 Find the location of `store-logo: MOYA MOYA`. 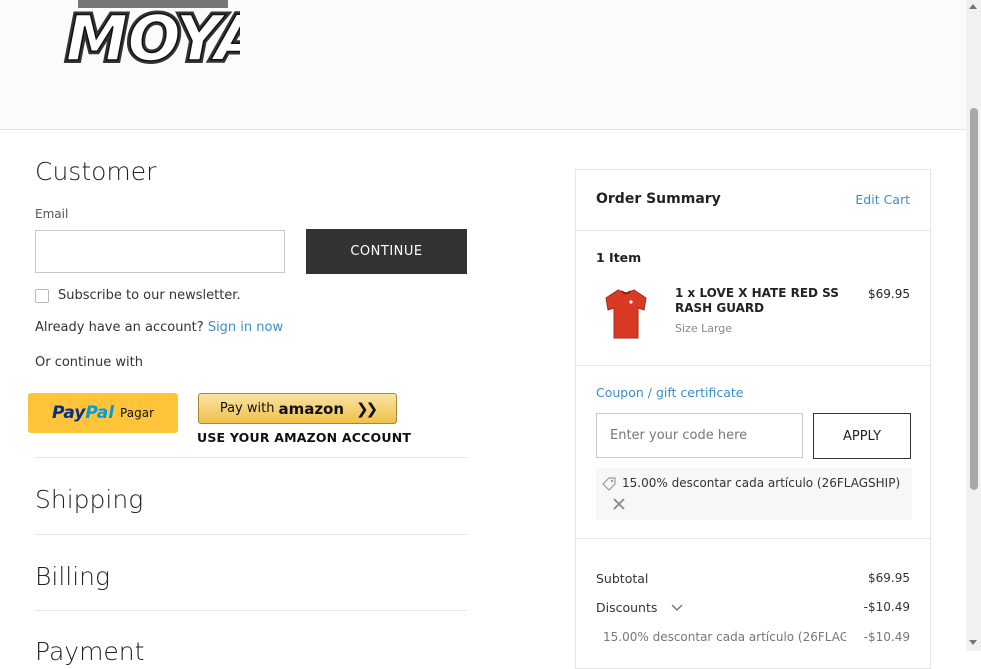

store-logo: MOYA MOYA is located at coordinates (150, 33).